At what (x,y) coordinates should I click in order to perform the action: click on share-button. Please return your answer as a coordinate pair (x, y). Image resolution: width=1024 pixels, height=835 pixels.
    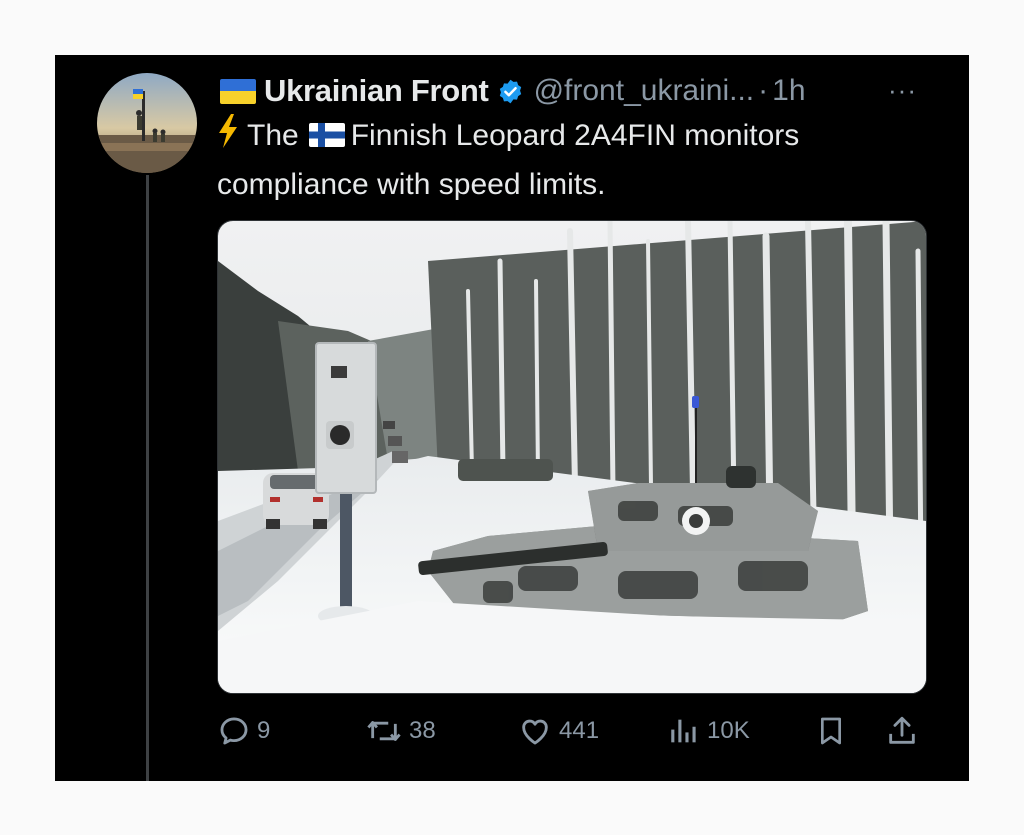
    Looking at the image, I should click on (902, 731).